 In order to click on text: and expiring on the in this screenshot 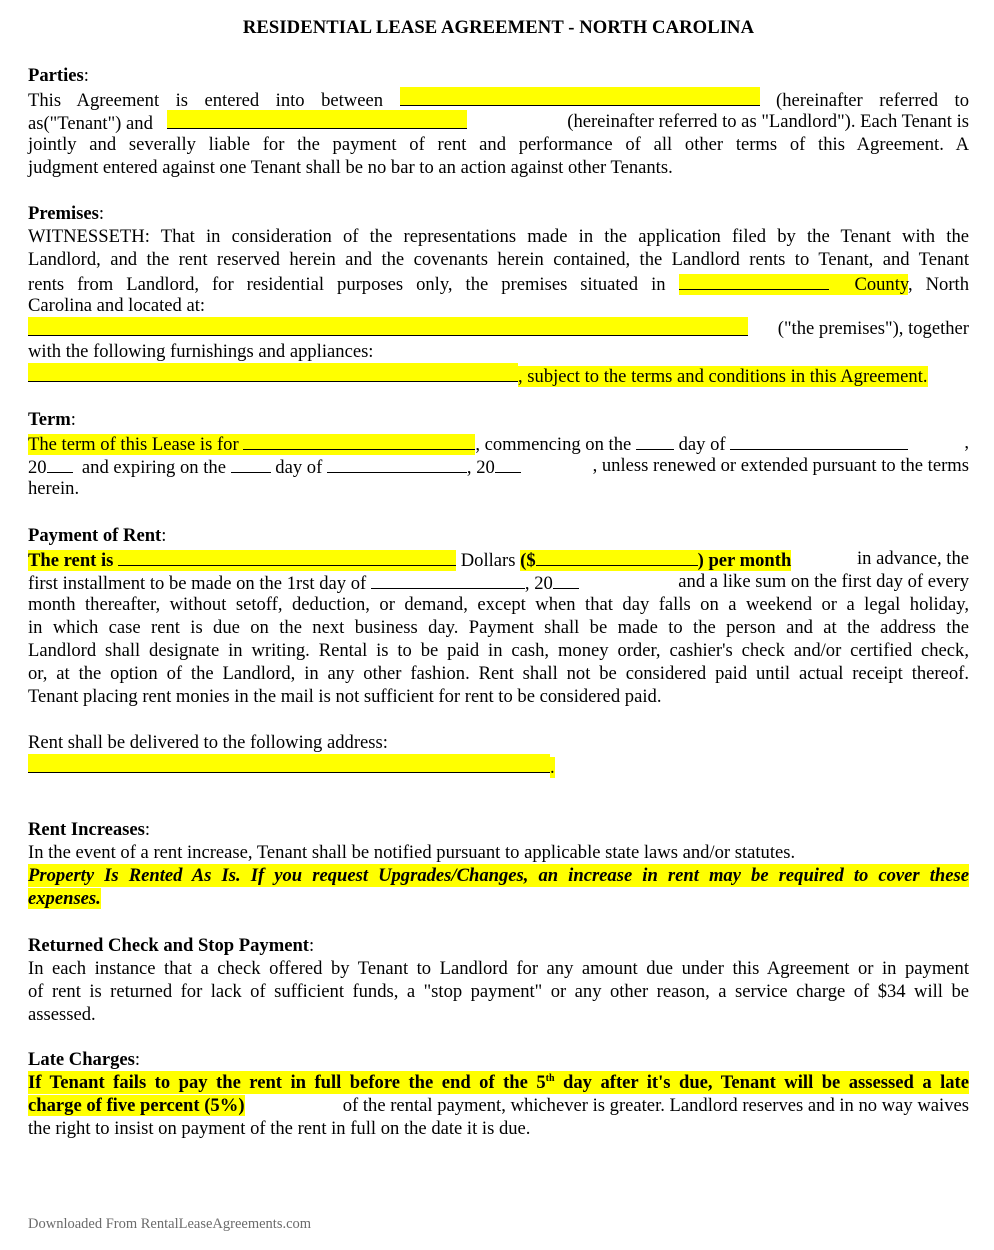, I will do `click(153, 467)`.